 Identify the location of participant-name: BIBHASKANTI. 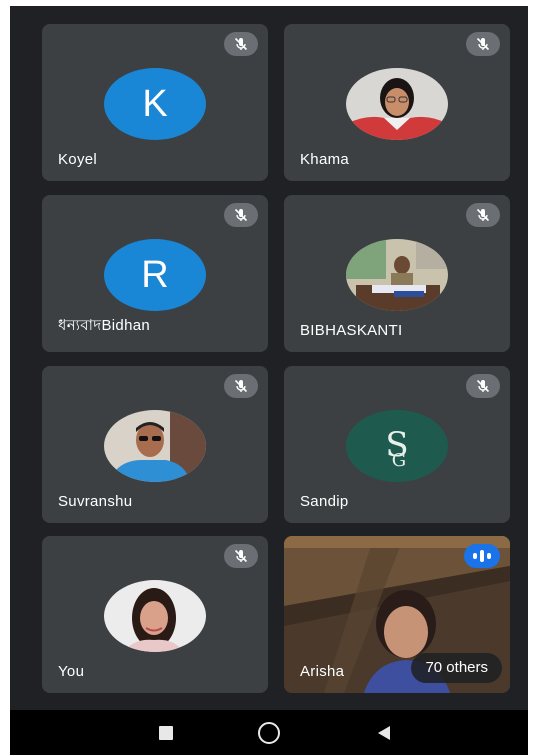
(351, 330).